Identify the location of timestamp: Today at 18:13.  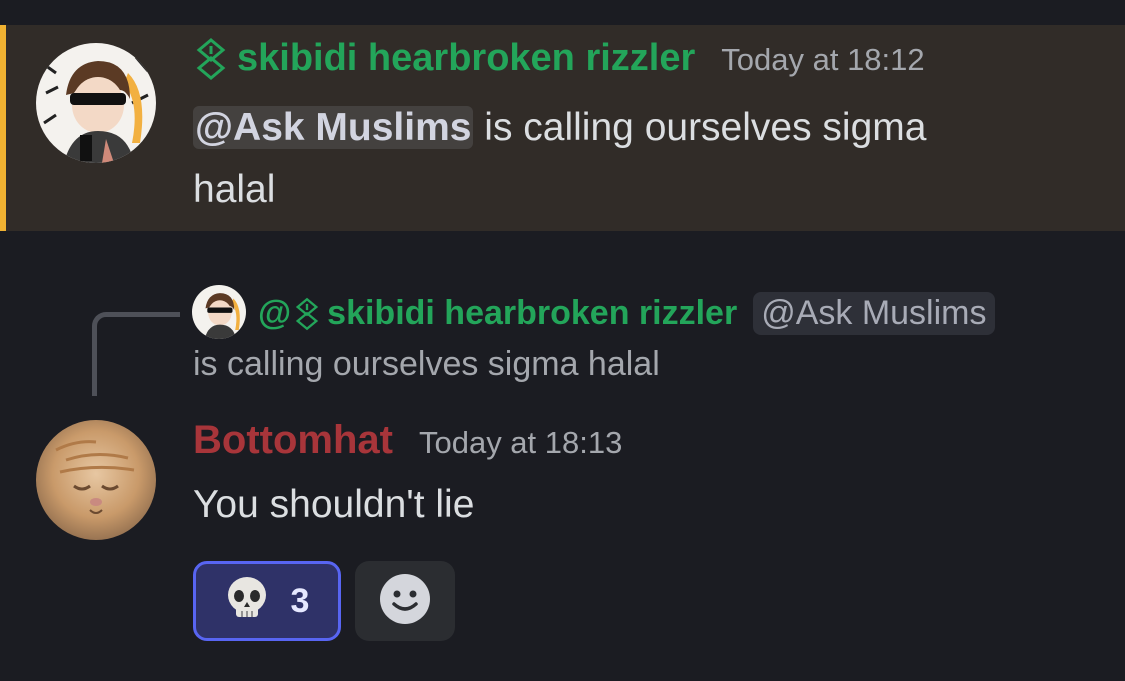
(520, 442).